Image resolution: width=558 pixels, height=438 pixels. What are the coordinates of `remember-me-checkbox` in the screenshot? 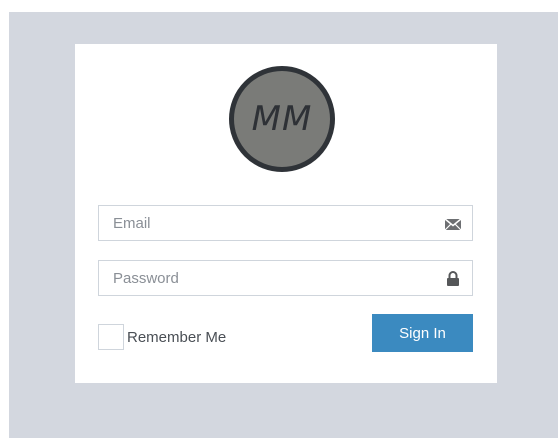 It's located at (111, 337).